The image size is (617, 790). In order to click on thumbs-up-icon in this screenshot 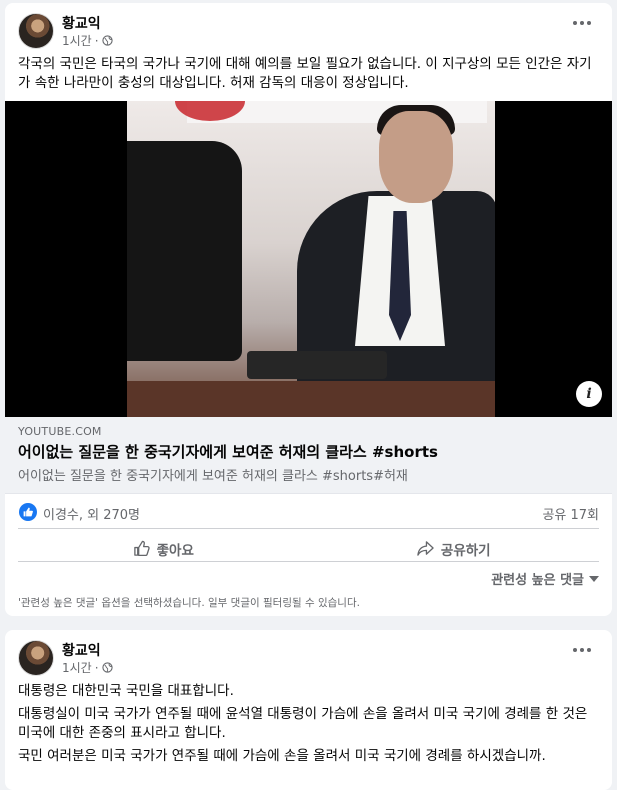, I will do `click(141, 548)`.